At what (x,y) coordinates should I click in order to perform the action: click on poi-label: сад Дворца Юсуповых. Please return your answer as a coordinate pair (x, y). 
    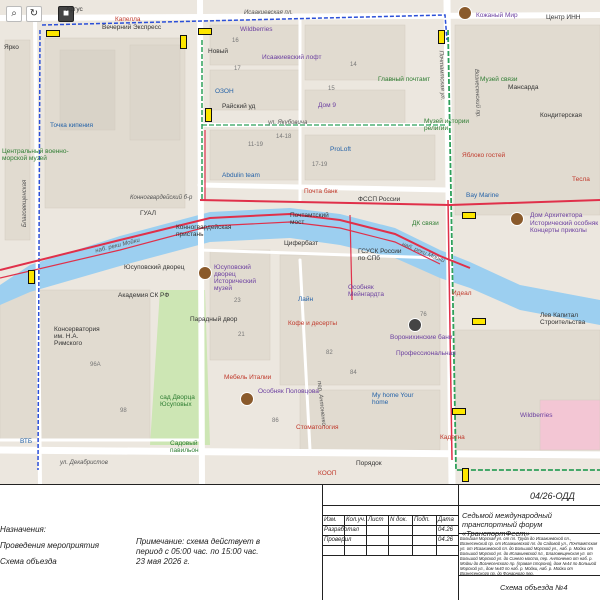
    Looking at the image, I should click on (180, 401).